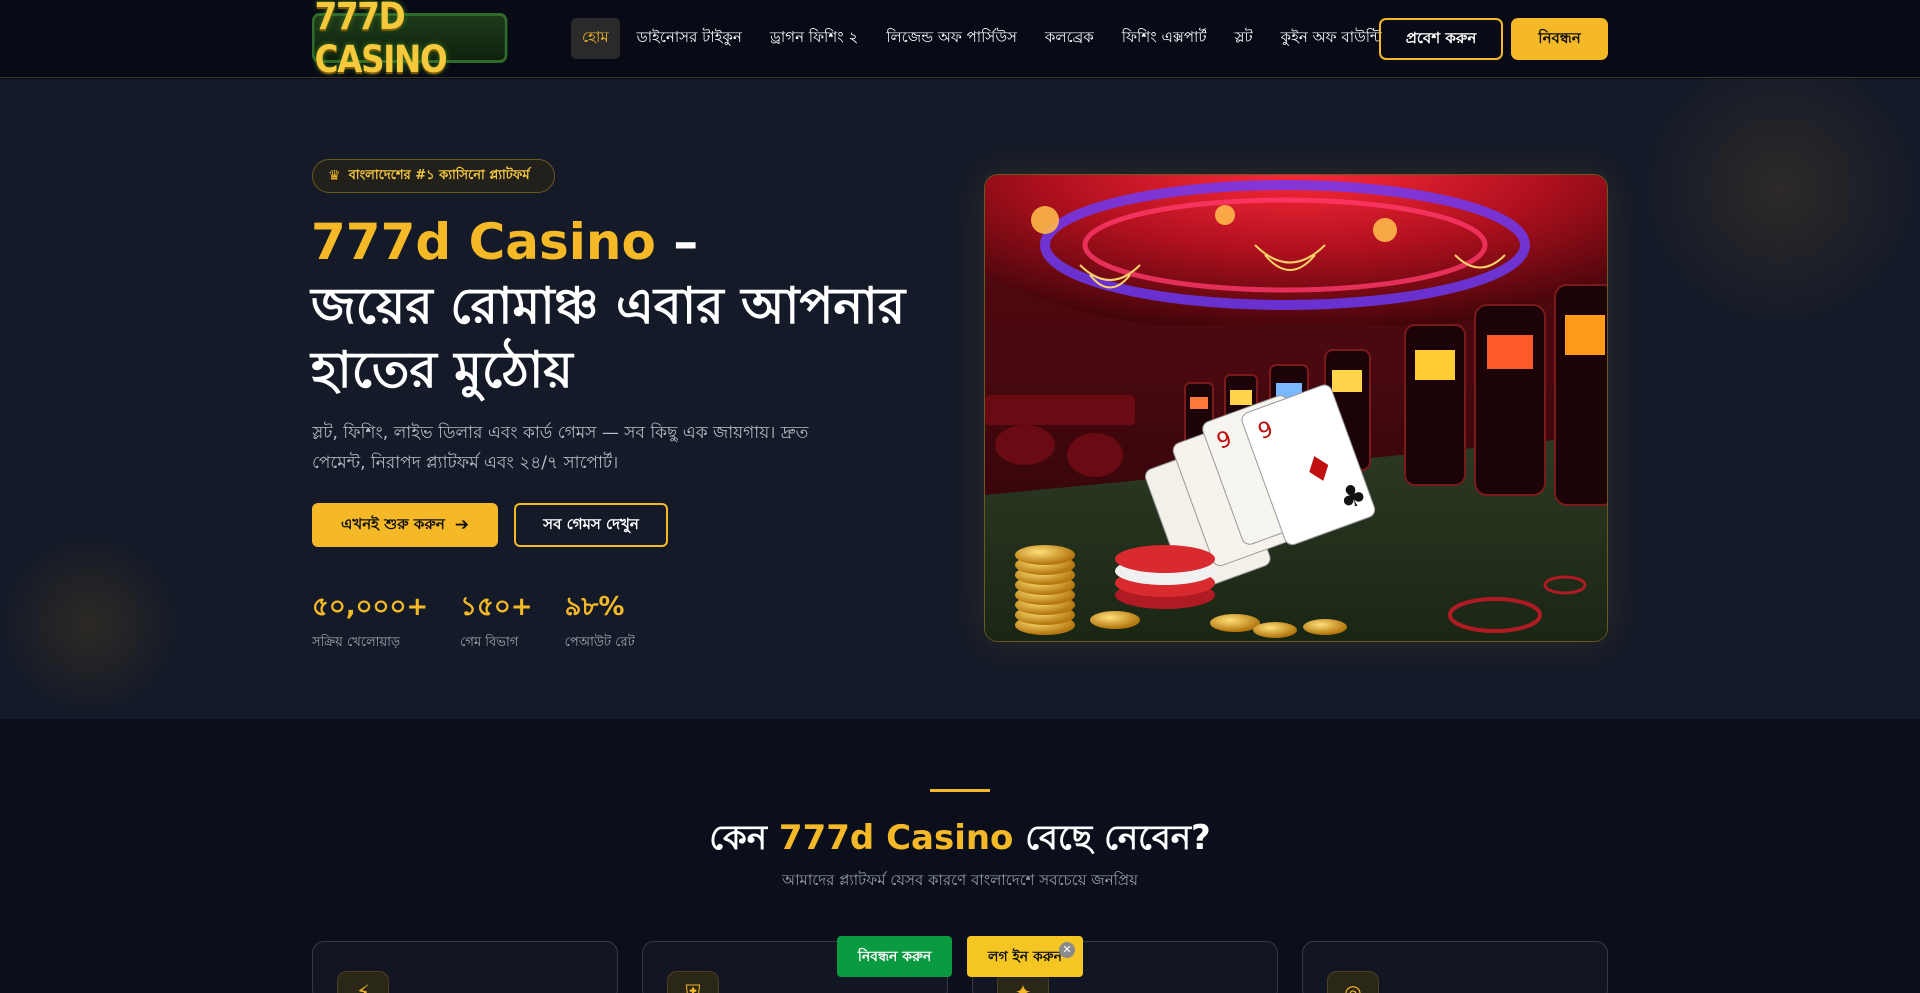 This screenshot has width=1920, height=993. Describe the element at coordinates (744, 838) in the screenshot. I see `why-title-prefix: কেন` at that location.